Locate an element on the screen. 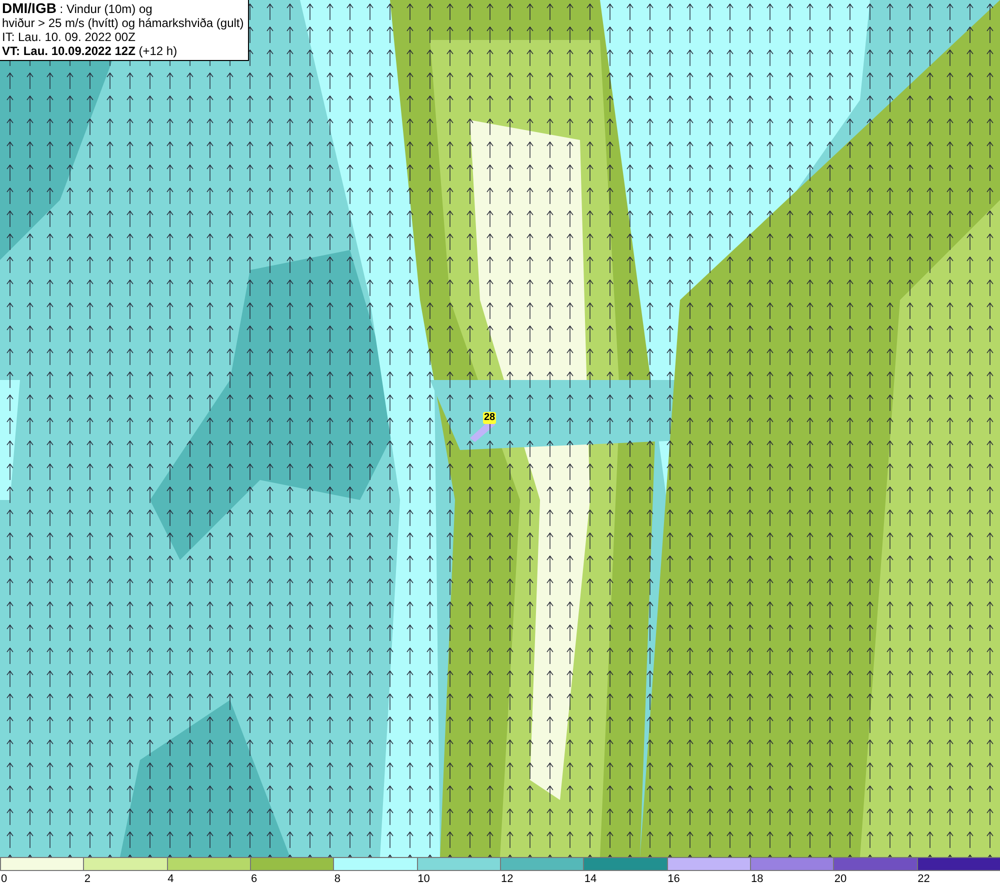  legend-tick: 14 is located at coordinates (590, 879).